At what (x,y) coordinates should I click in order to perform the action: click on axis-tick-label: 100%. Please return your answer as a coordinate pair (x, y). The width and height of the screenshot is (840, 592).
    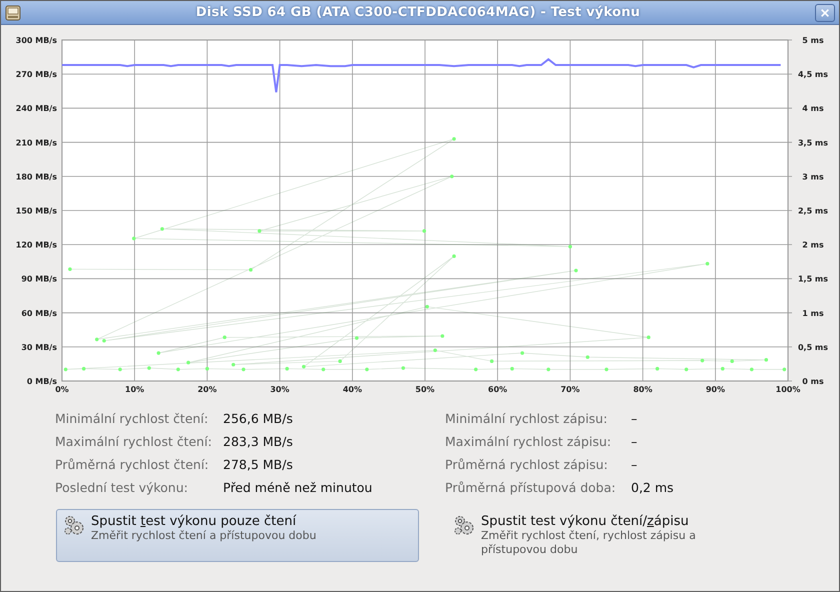
    Looking at the image, I should click on (788, 389).